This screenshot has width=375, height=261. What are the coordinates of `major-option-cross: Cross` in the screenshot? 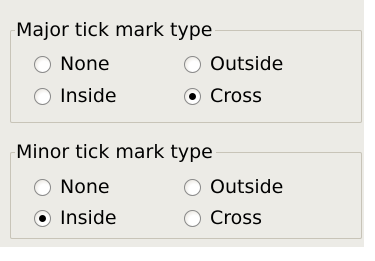 It's located at (223, 96).